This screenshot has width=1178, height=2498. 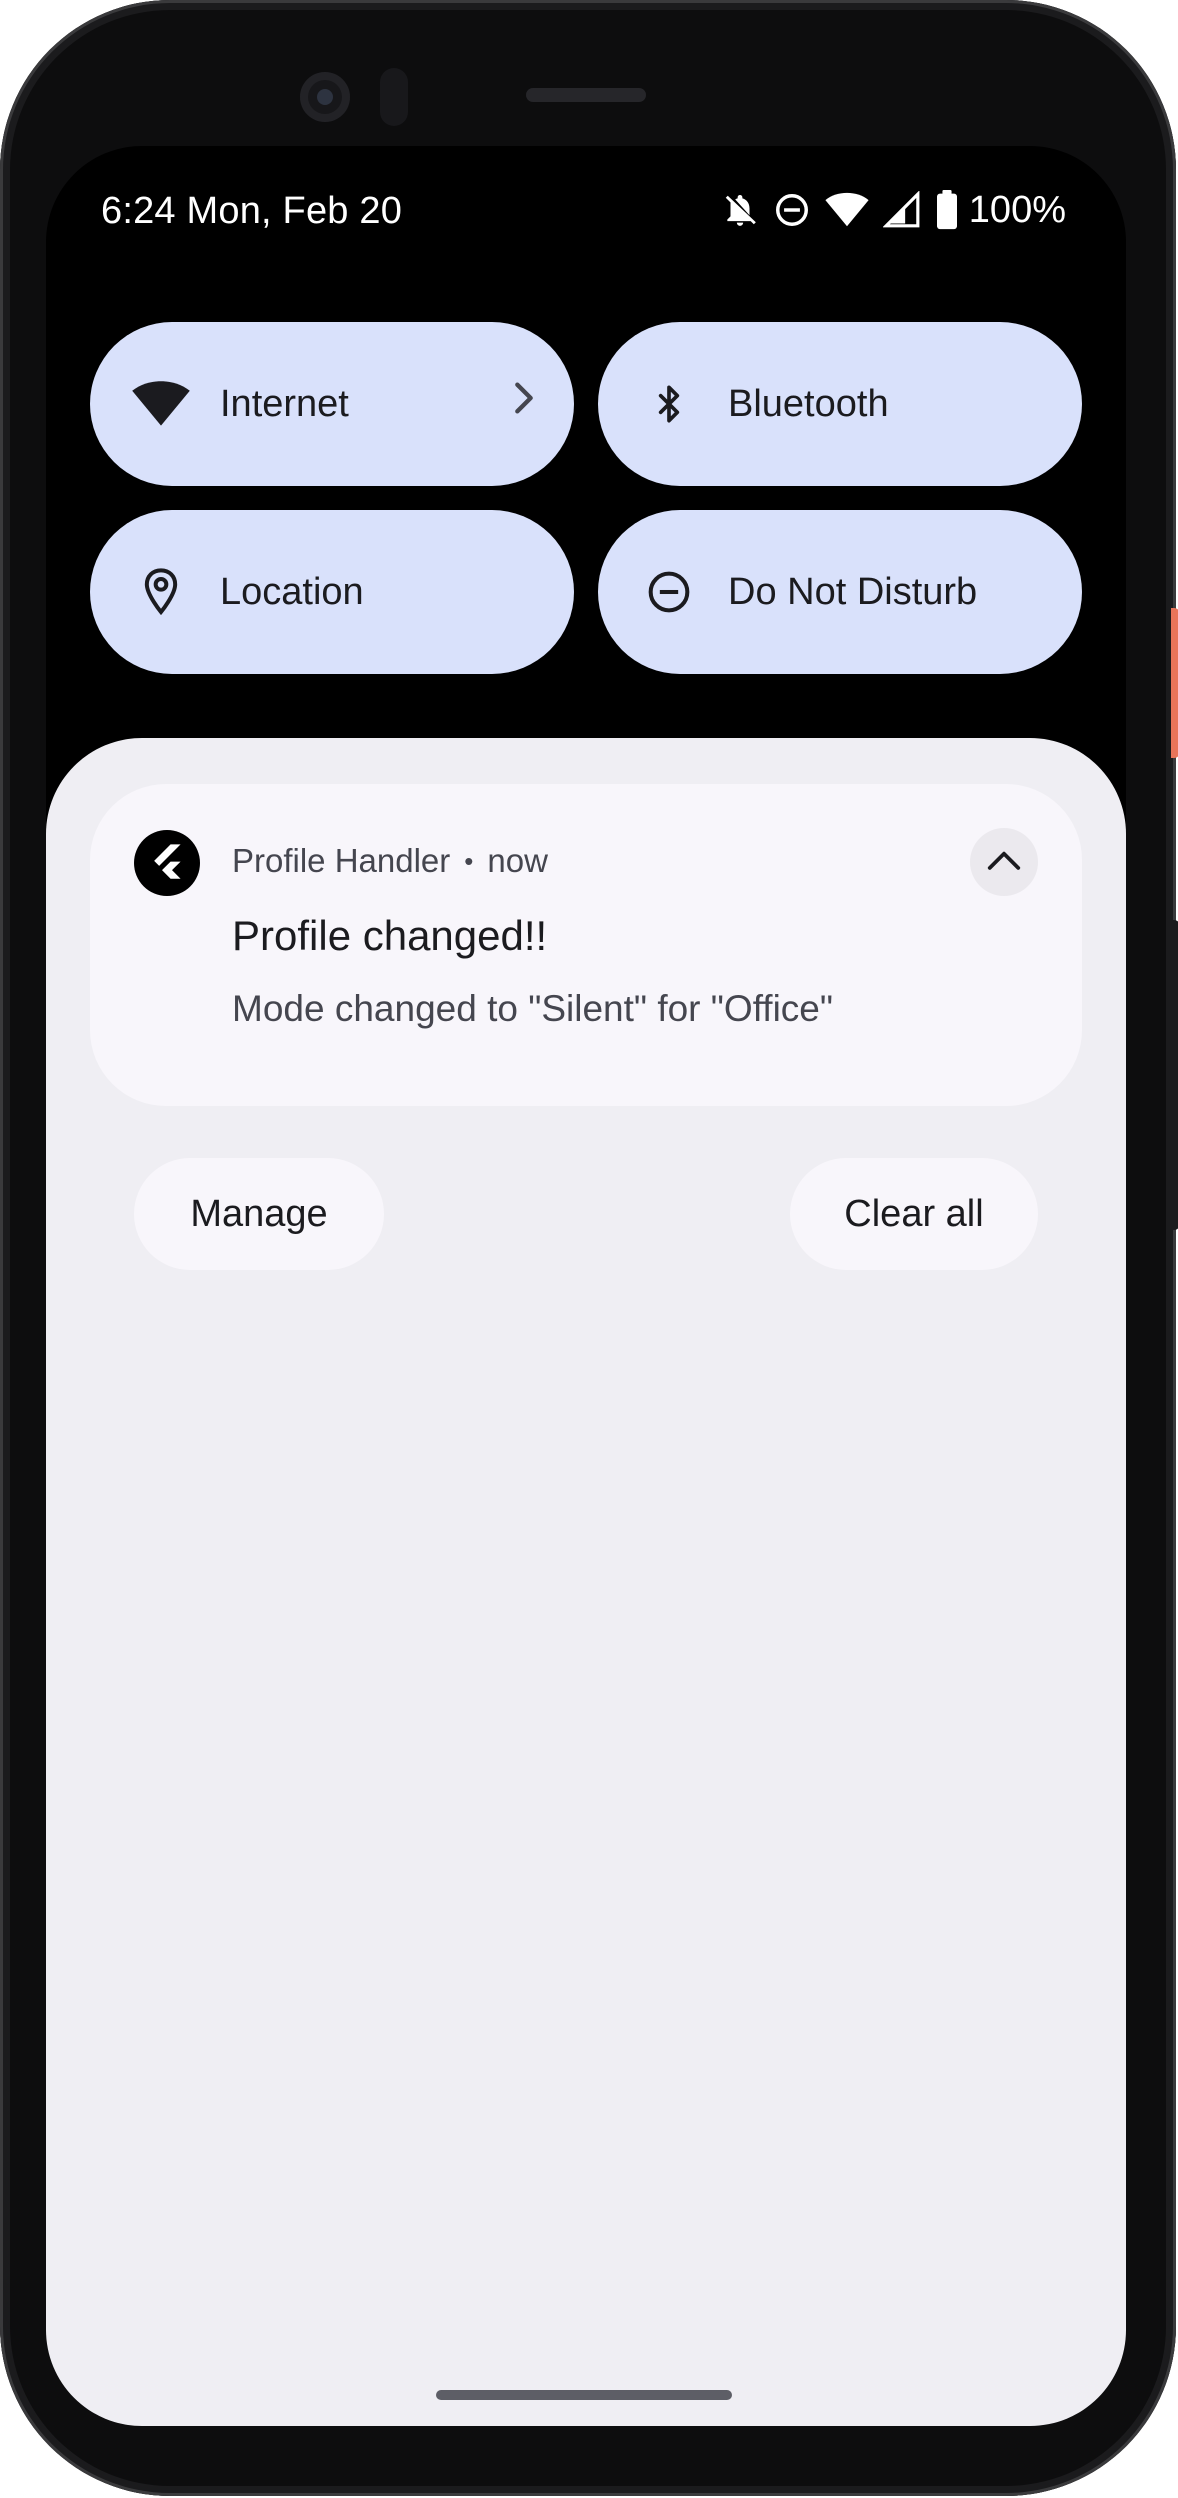 I want to click on chevron-right-icon, so click(x=524, y=400).